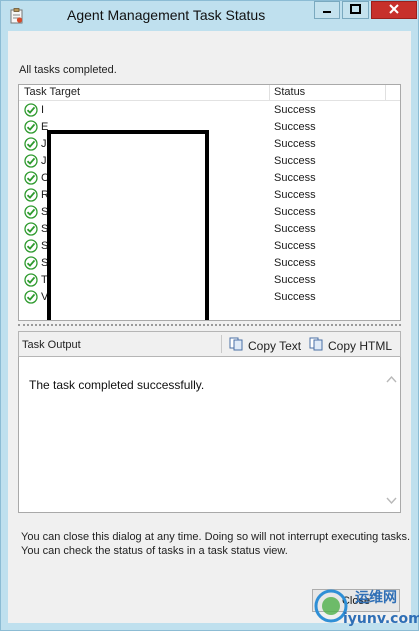 Image resolution: width=419 pixels, height=631 pixels. I want to click on column-header-task-target: Task Target, so click(52, 92).